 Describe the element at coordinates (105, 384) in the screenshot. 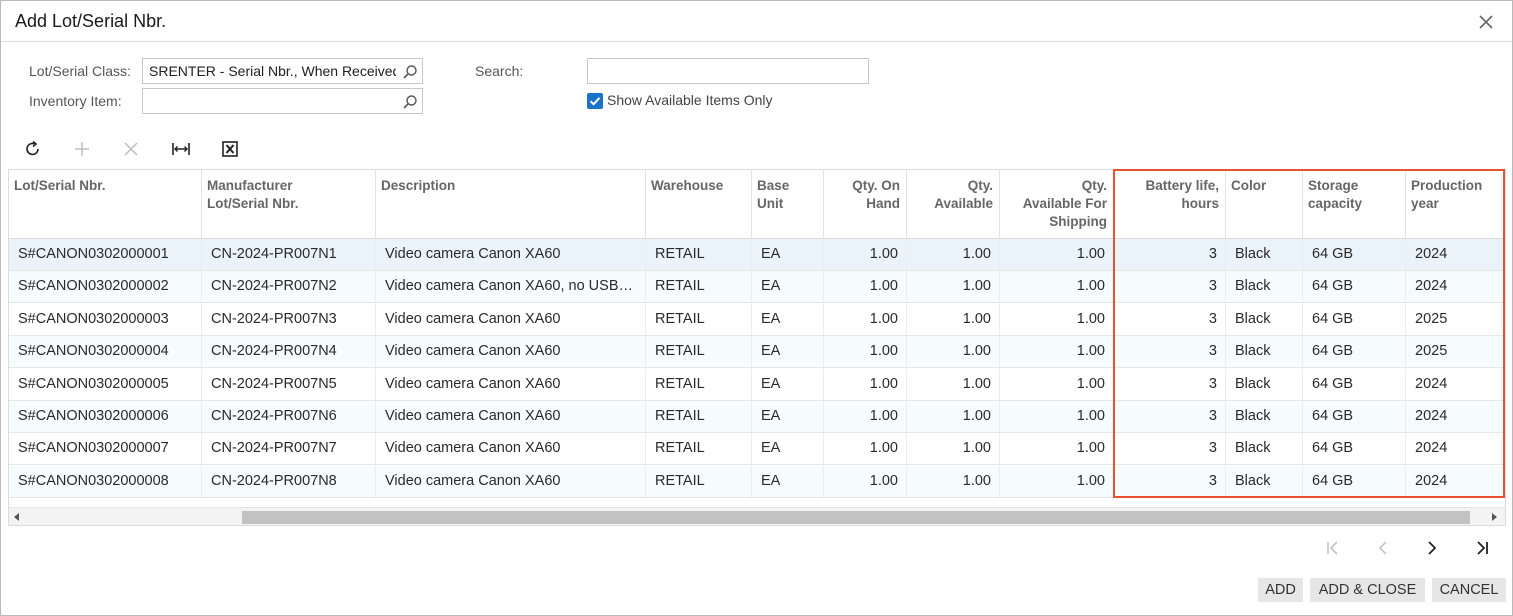

I see `table-cell: S#CANON0302000005` at that location.